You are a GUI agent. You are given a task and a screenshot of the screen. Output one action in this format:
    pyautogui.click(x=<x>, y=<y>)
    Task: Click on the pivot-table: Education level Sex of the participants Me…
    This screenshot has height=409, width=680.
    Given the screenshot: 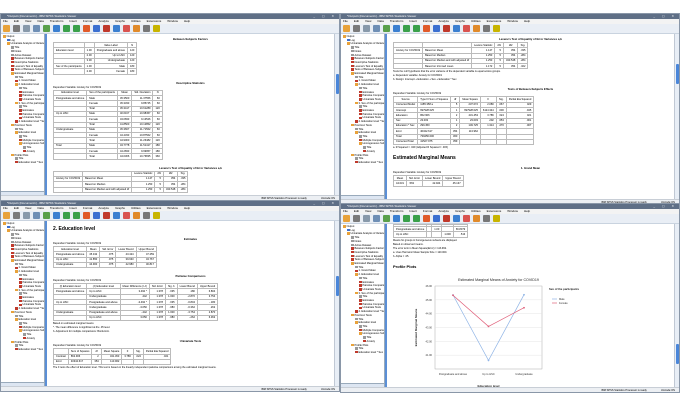 What is the action you would take?
    pyautogui.click(x=107, y=124)
    